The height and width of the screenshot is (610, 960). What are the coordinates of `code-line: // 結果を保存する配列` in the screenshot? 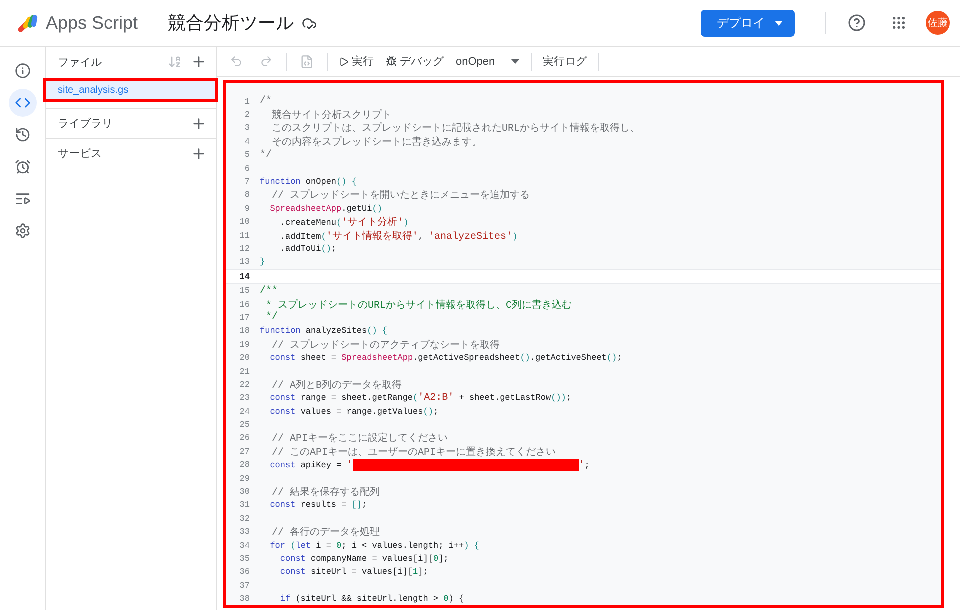 It's located at (325, 493).